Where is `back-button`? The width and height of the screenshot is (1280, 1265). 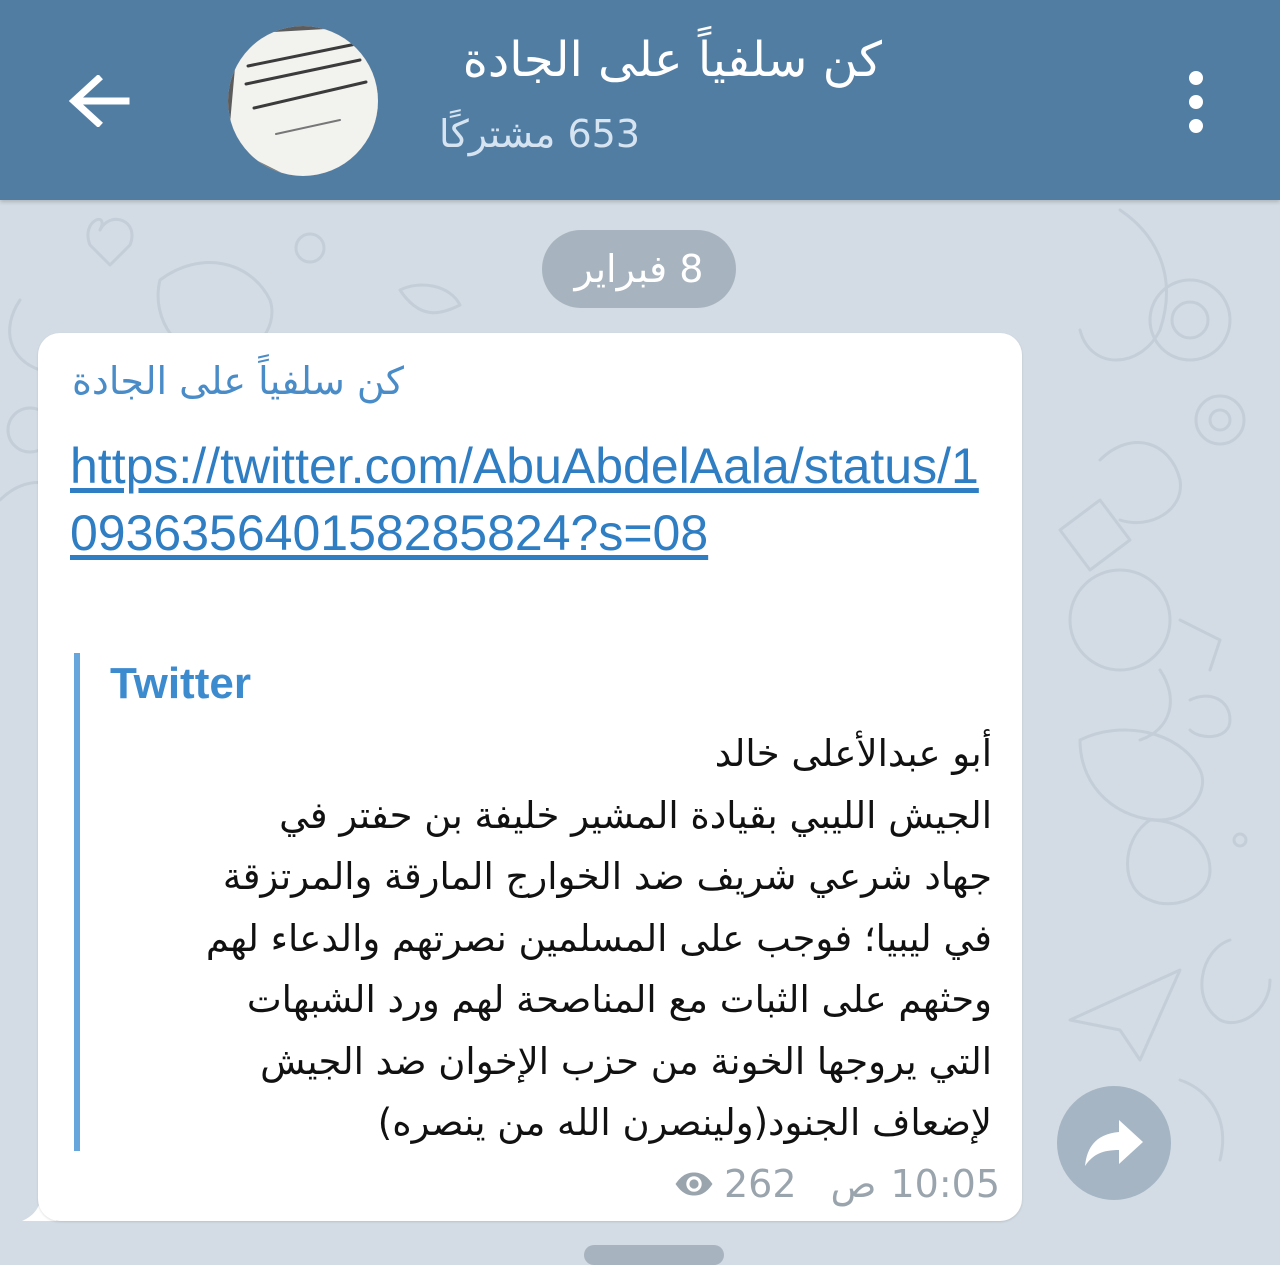 back-button is located at coordinates (99, 101).